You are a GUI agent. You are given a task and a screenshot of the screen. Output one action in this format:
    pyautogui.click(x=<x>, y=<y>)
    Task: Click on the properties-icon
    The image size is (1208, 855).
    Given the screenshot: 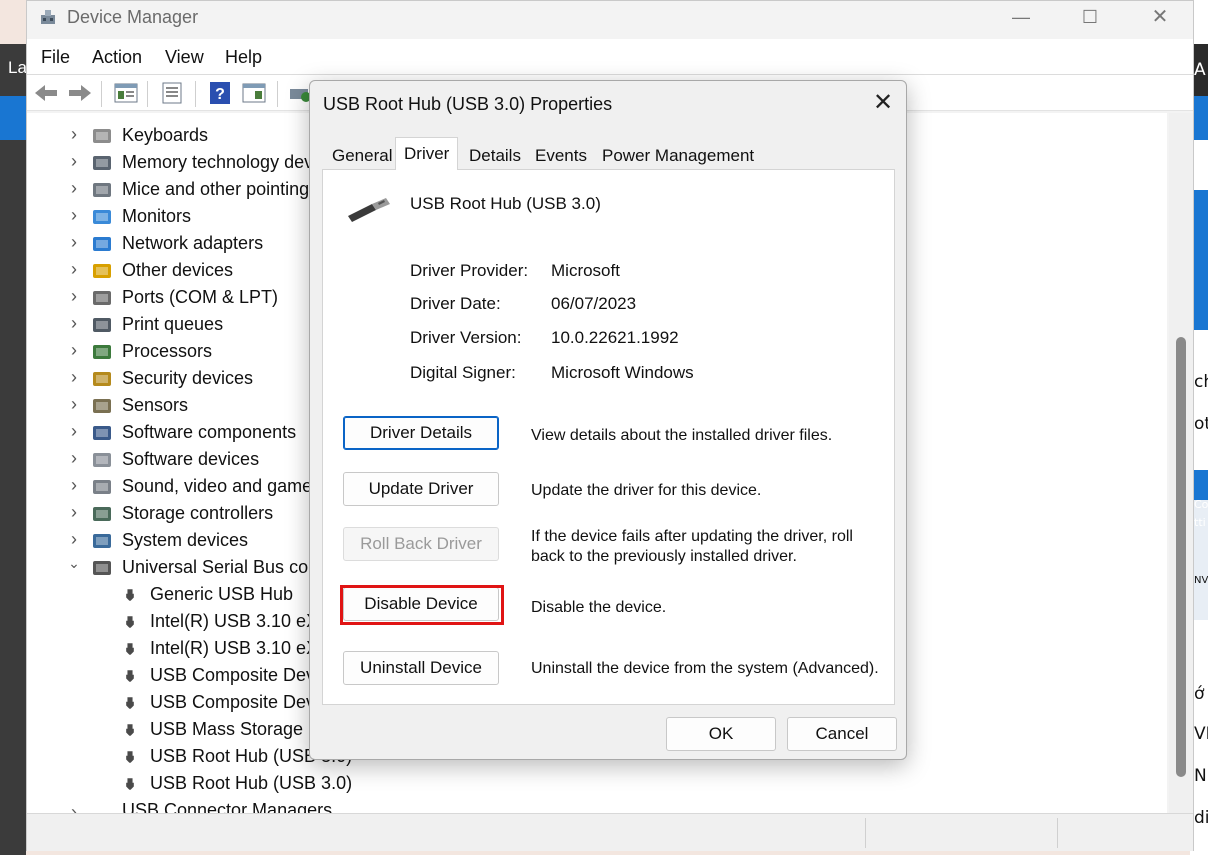 What is the action you would take?
    pyautogui.click(x=126, y=93)
    